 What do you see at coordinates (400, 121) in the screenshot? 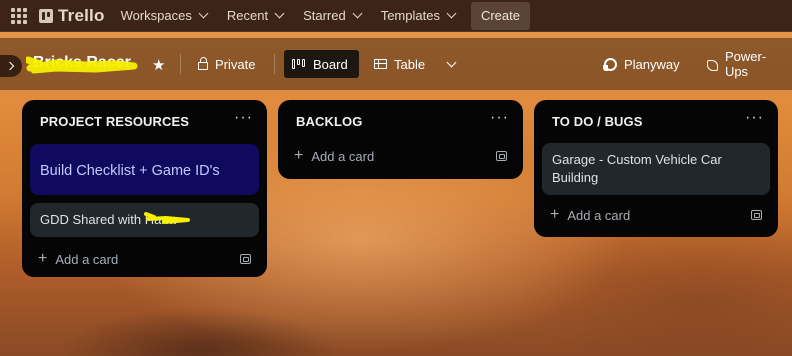
I see `list-header: BACKLOG ···` at bounding box center [400, 121].